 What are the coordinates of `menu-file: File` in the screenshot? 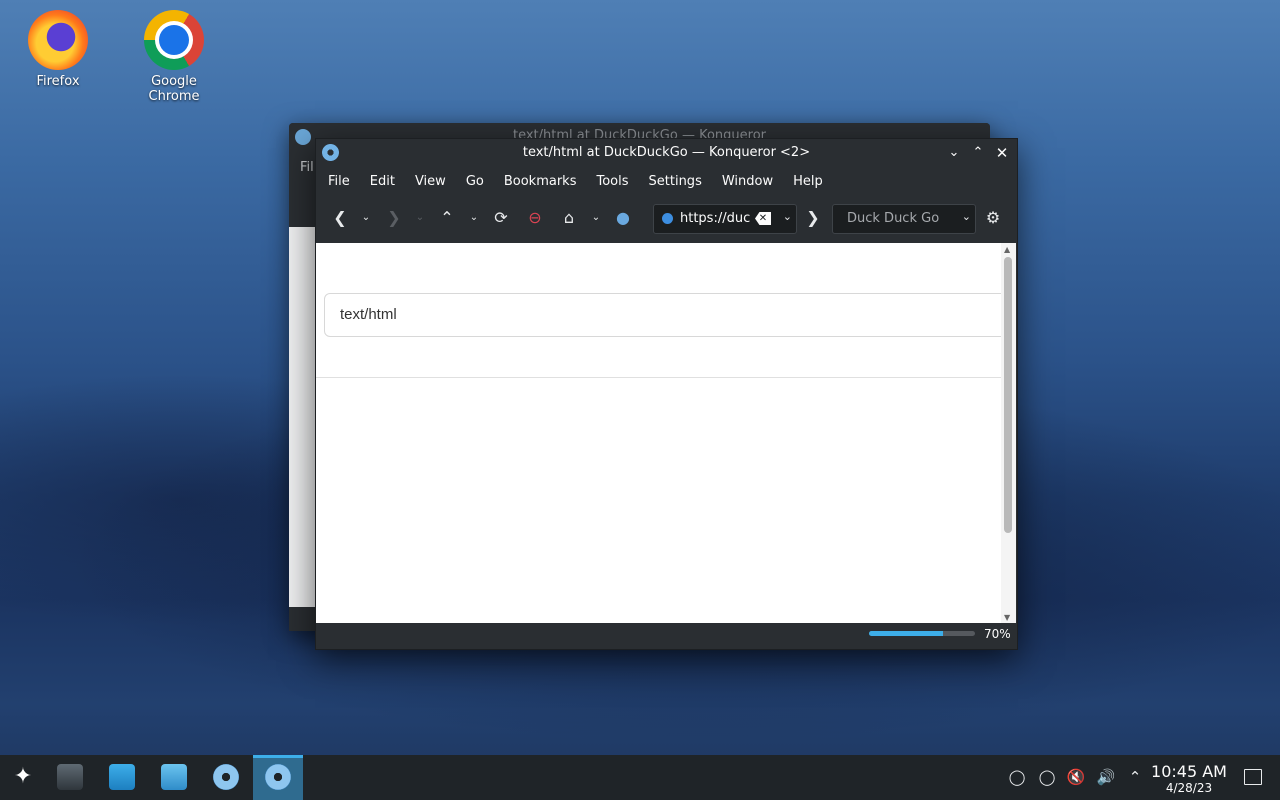 It's located at (339, 182).